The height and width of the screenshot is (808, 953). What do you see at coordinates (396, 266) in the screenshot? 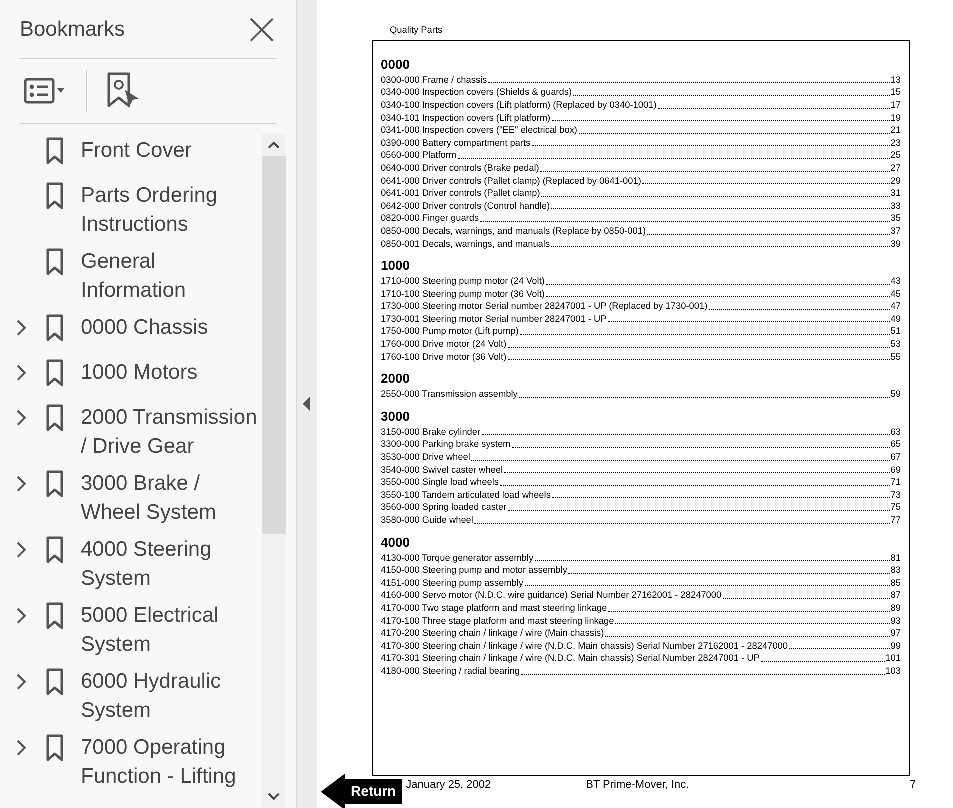
I see `section-heading: 1000` at bounding box center [396, 266].